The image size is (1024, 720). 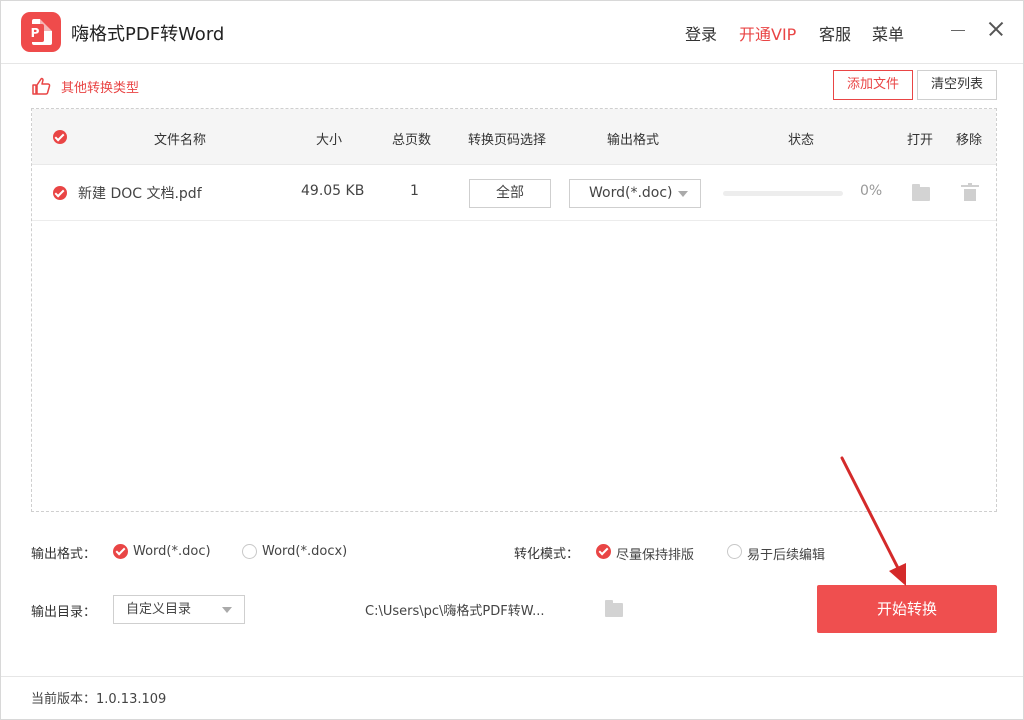 What do you see at coordinates (99, 699) in the screenshot?
I see `version-text: 当前版本：1.0.13.109` at bounding box center [99, 699].